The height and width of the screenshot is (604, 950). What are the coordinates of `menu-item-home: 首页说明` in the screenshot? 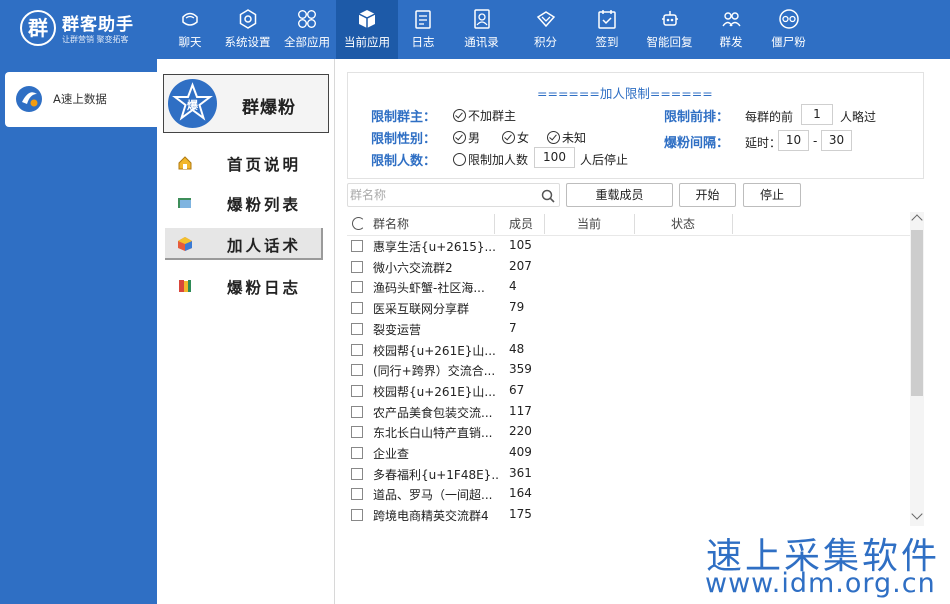 It's located at (244, 163).